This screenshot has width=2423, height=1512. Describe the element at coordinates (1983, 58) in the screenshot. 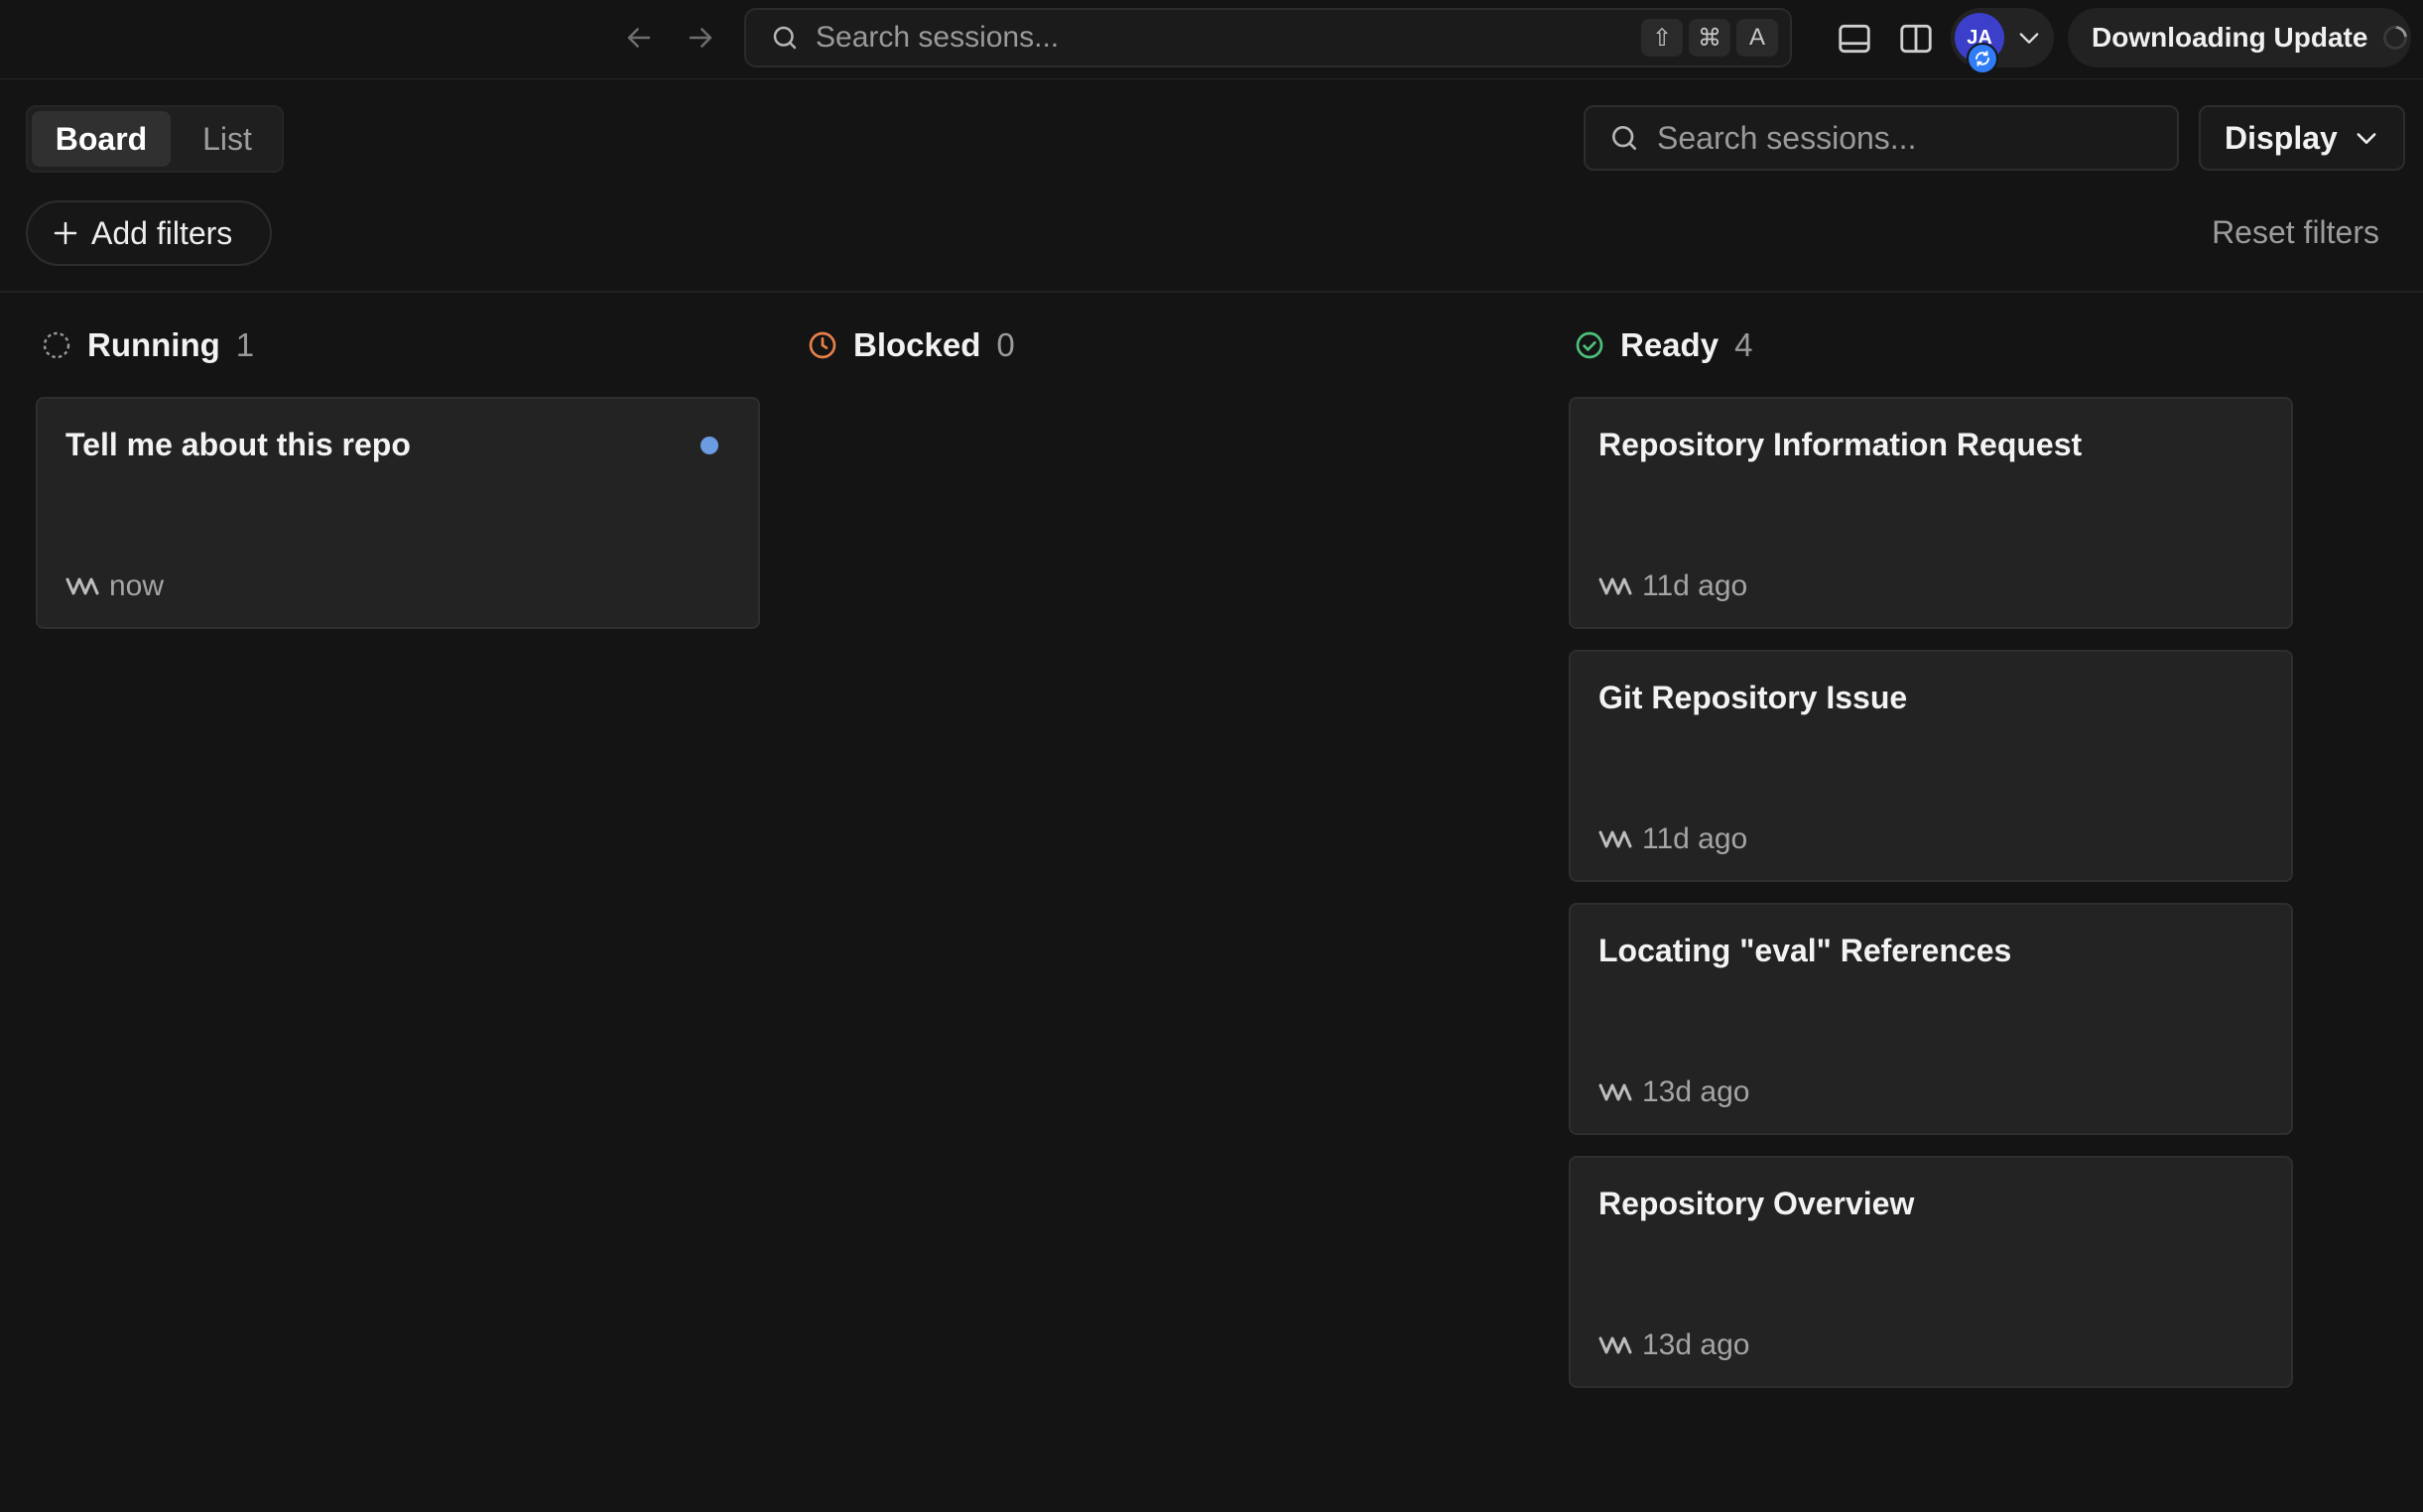

I see `sync-icon` at that location.